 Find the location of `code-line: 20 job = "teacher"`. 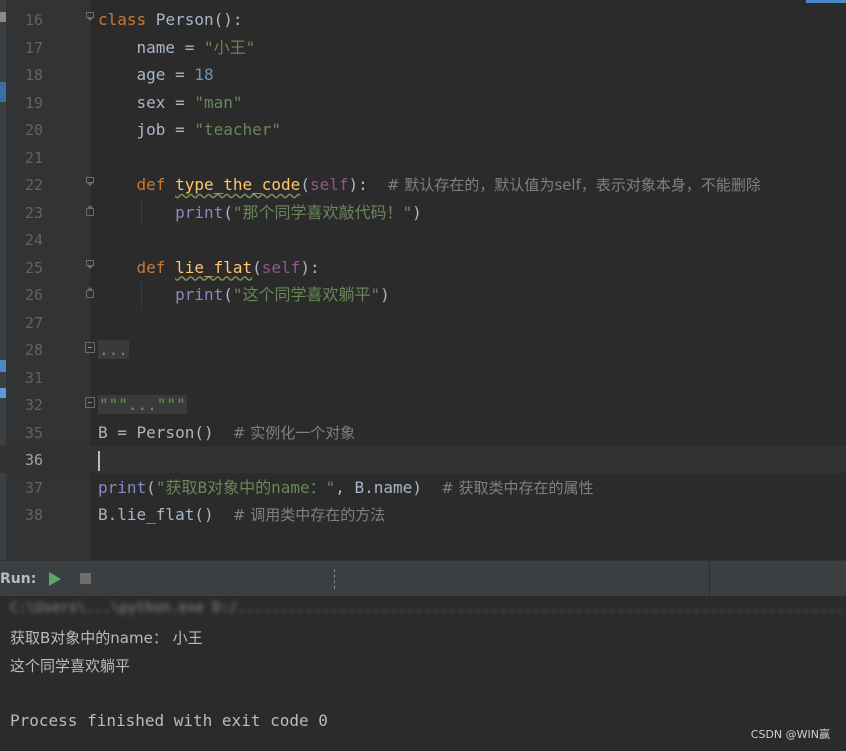

code-line: 20 job = "teacher" is located at coordinates (423, 129).